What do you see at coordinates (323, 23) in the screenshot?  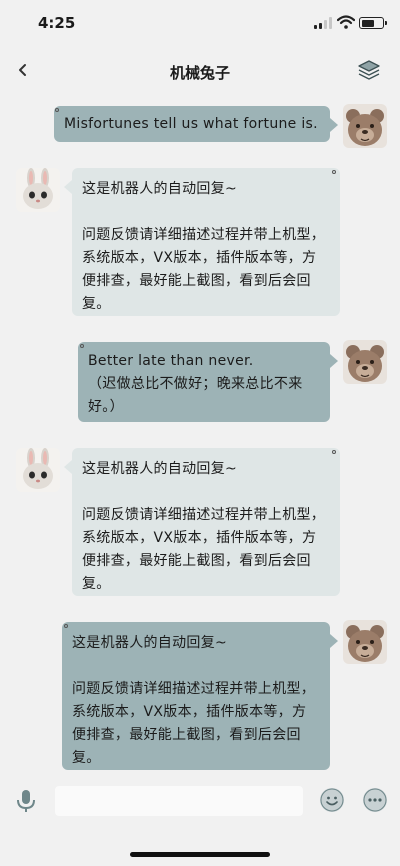 I see `cellular-signal-icon` at bounding box center [323, 23].